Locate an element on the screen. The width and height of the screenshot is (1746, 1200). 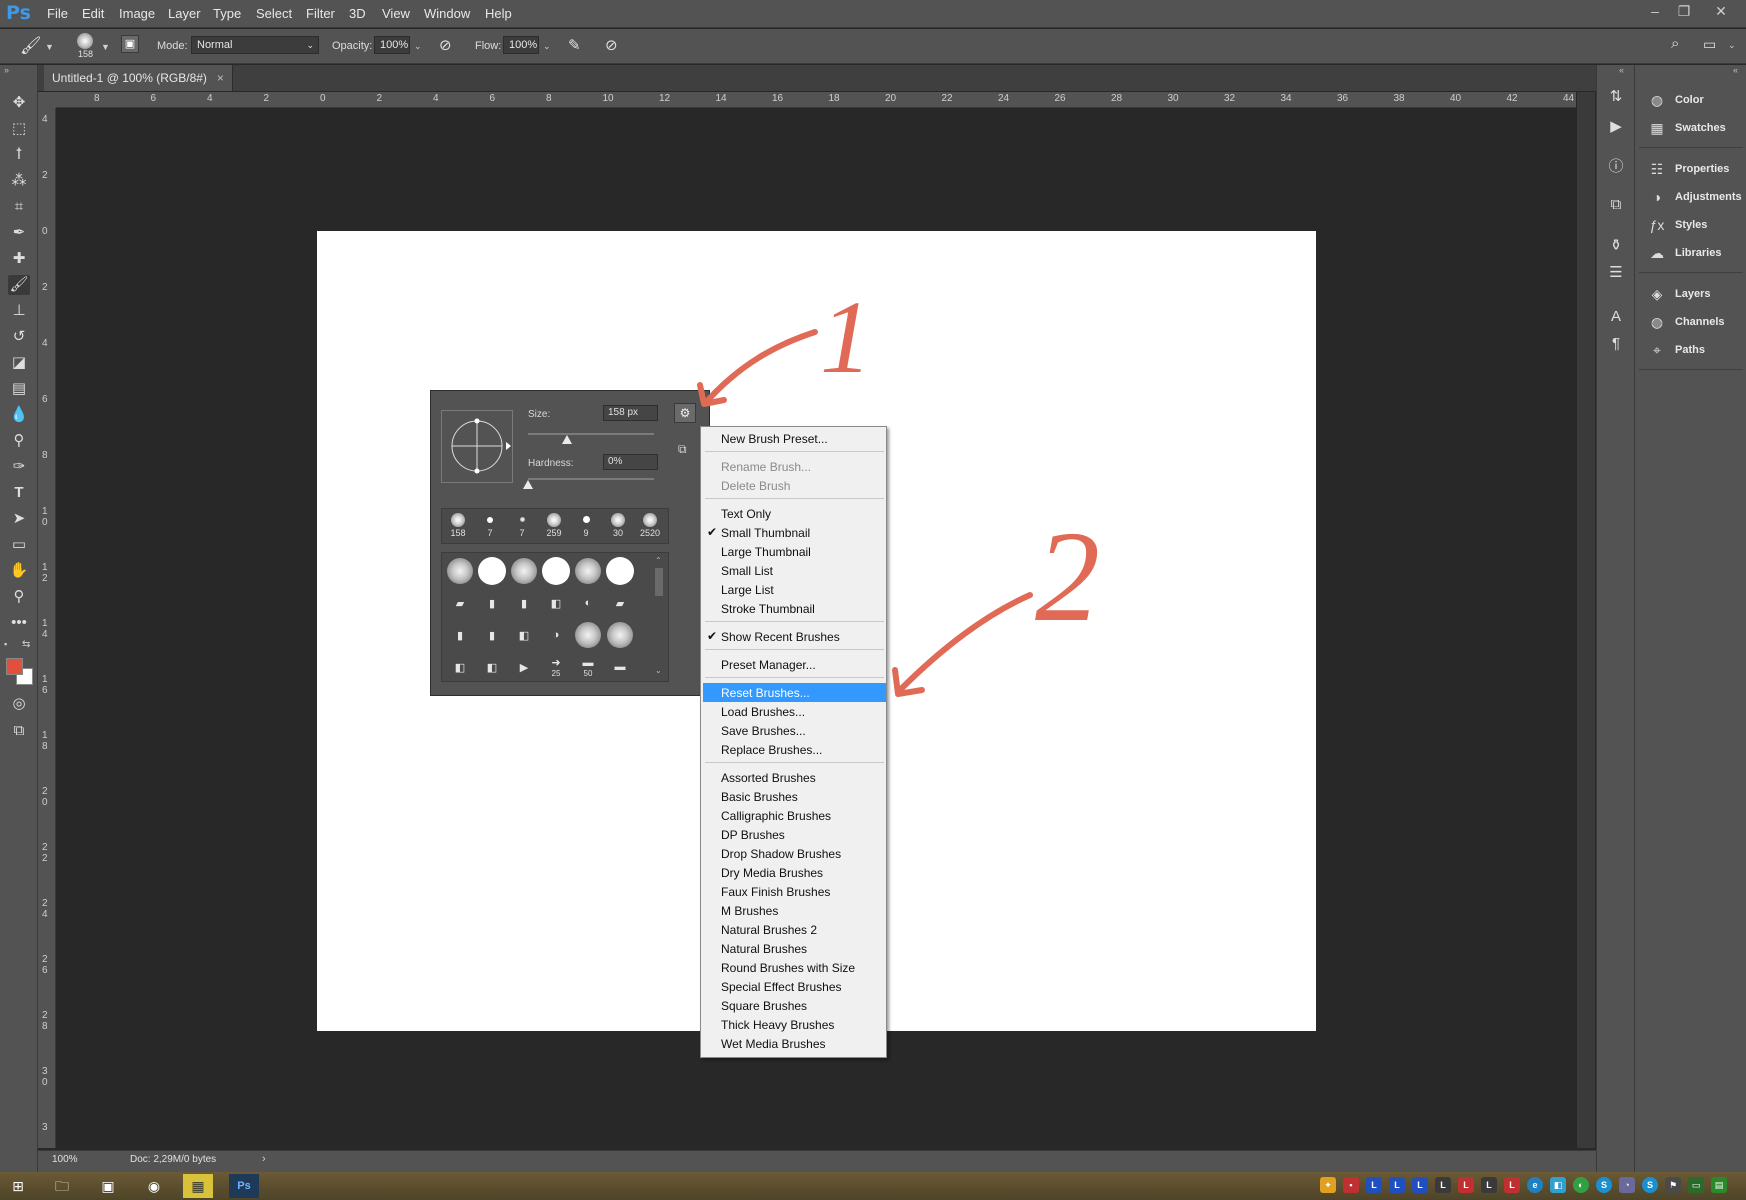
brush-preset: ▬ 50 is located at coordinates (588, 667).